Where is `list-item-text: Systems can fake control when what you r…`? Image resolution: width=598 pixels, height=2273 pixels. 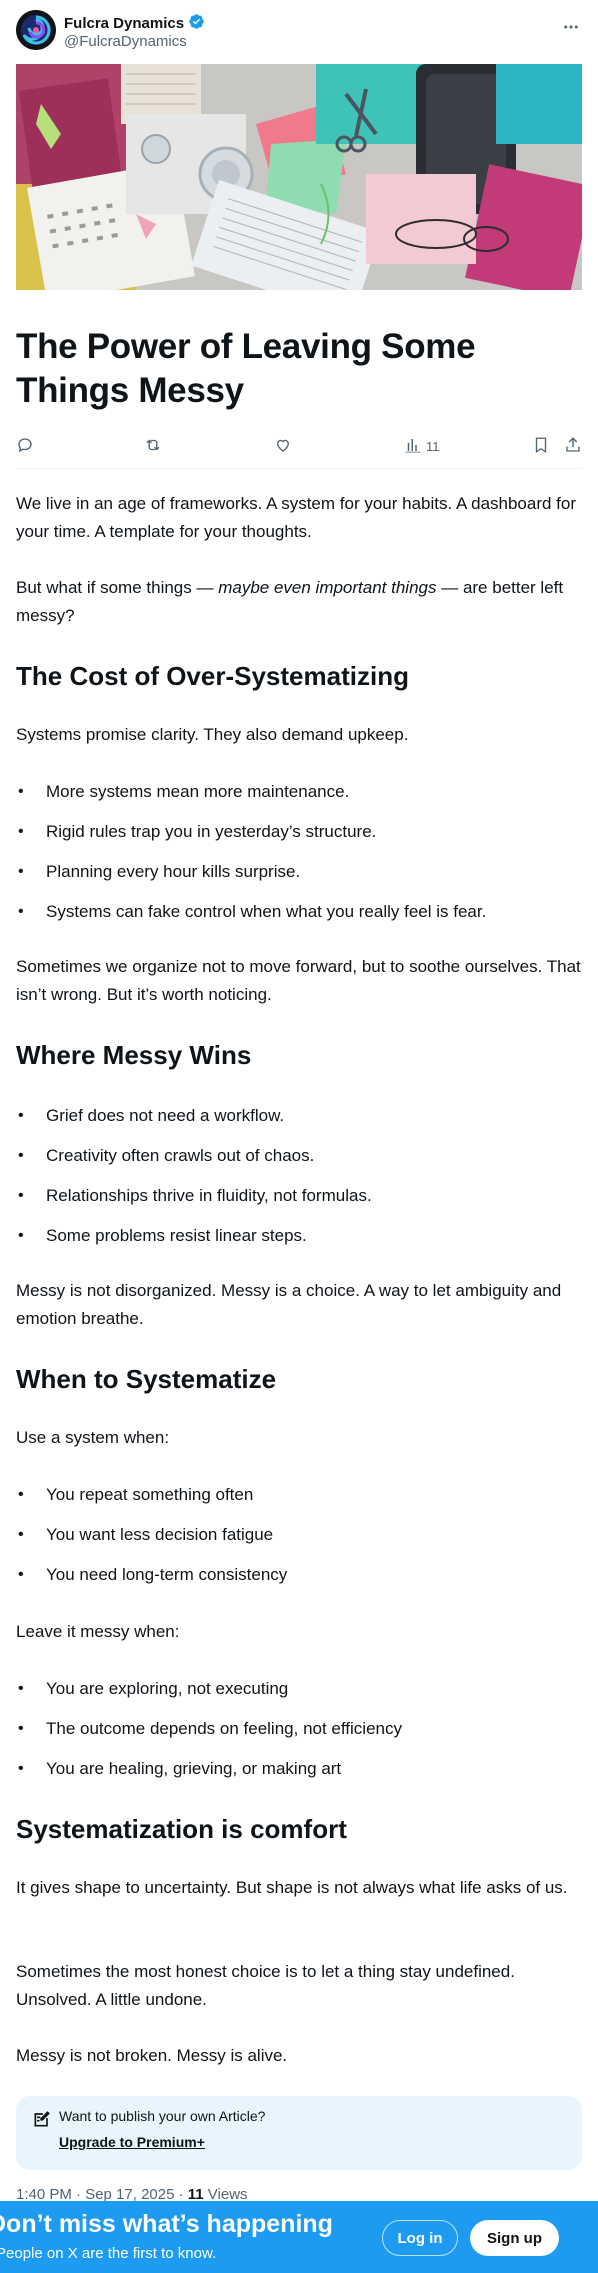
list-item-text: Systems can fake control when what you r… is located at coordinates (266, 911).